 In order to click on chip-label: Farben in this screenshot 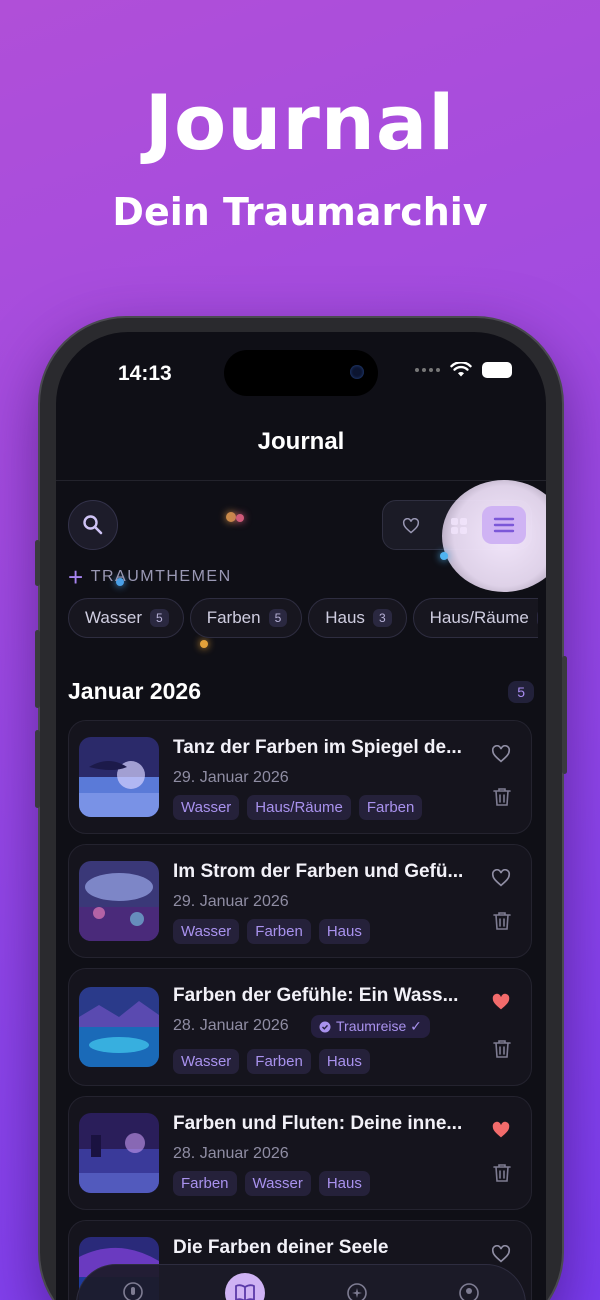, I will do `click(233, 617)`.